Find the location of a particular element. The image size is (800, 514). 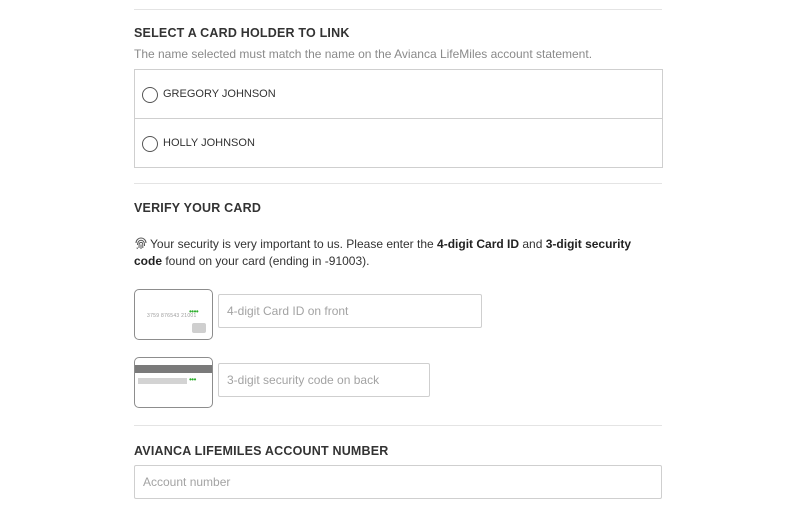

card-front-illustration: 3759 876543 21001 •••• is located at coordinates (173, 314).